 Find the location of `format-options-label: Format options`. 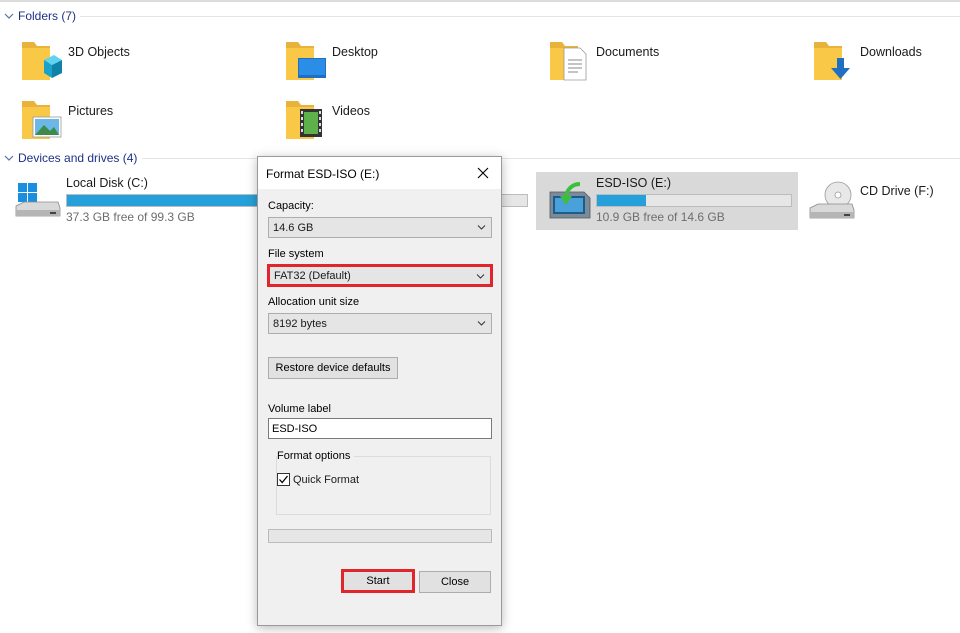

format-options-label: Format options is located at coordinates (316, 456).